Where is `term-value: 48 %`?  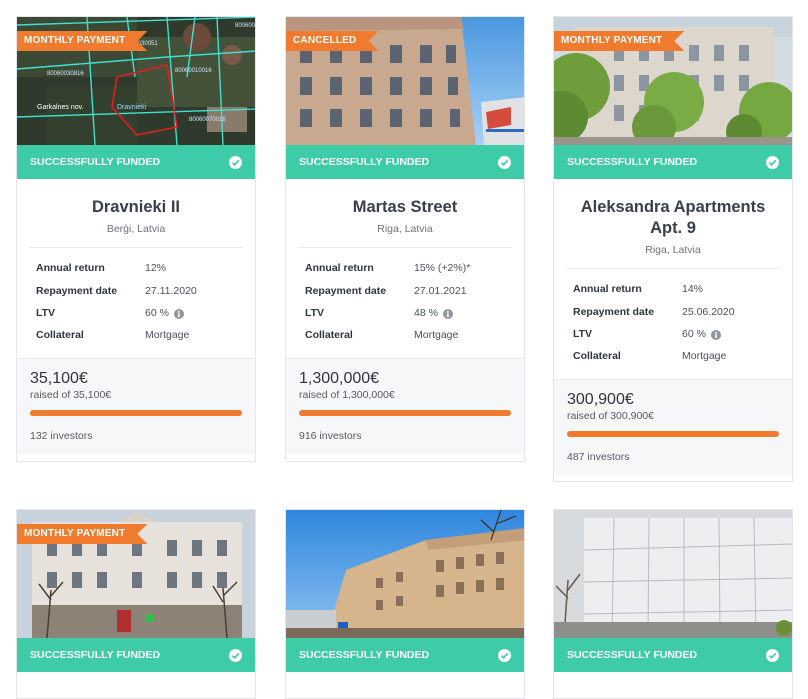 term-value: 48 % is located at coordinates (426, 312).